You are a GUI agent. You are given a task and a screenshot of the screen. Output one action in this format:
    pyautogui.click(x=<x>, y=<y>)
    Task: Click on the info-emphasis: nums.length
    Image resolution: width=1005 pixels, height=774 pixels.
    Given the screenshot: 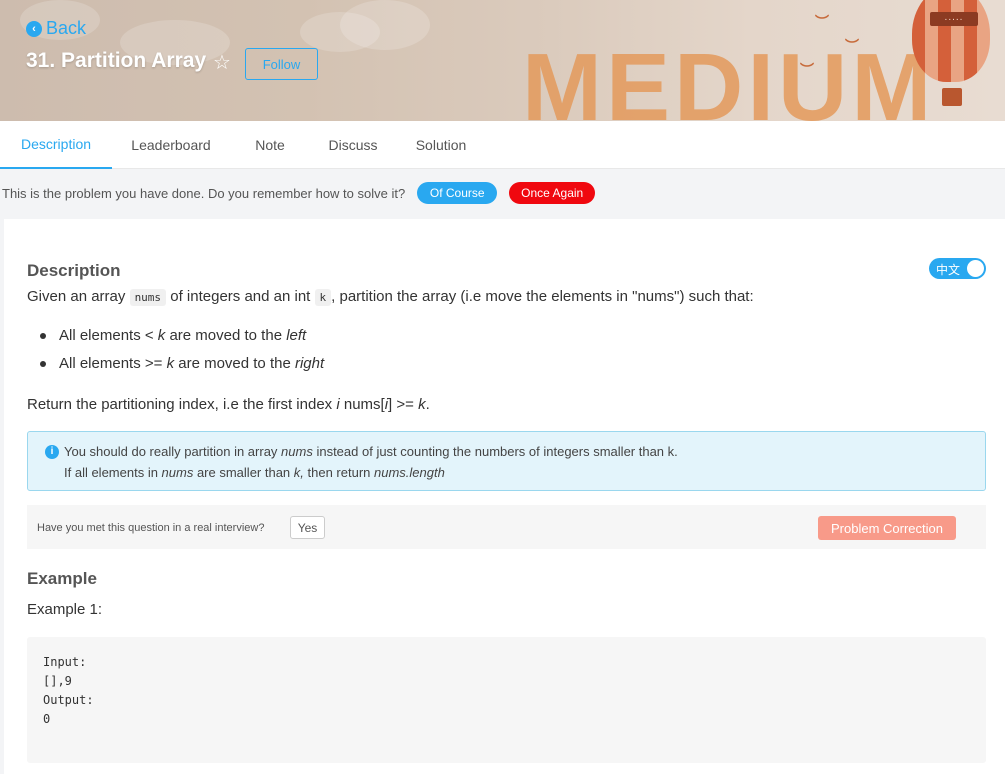 What is the action you would take?
    pyautogui.click(x=409, y=472)
    